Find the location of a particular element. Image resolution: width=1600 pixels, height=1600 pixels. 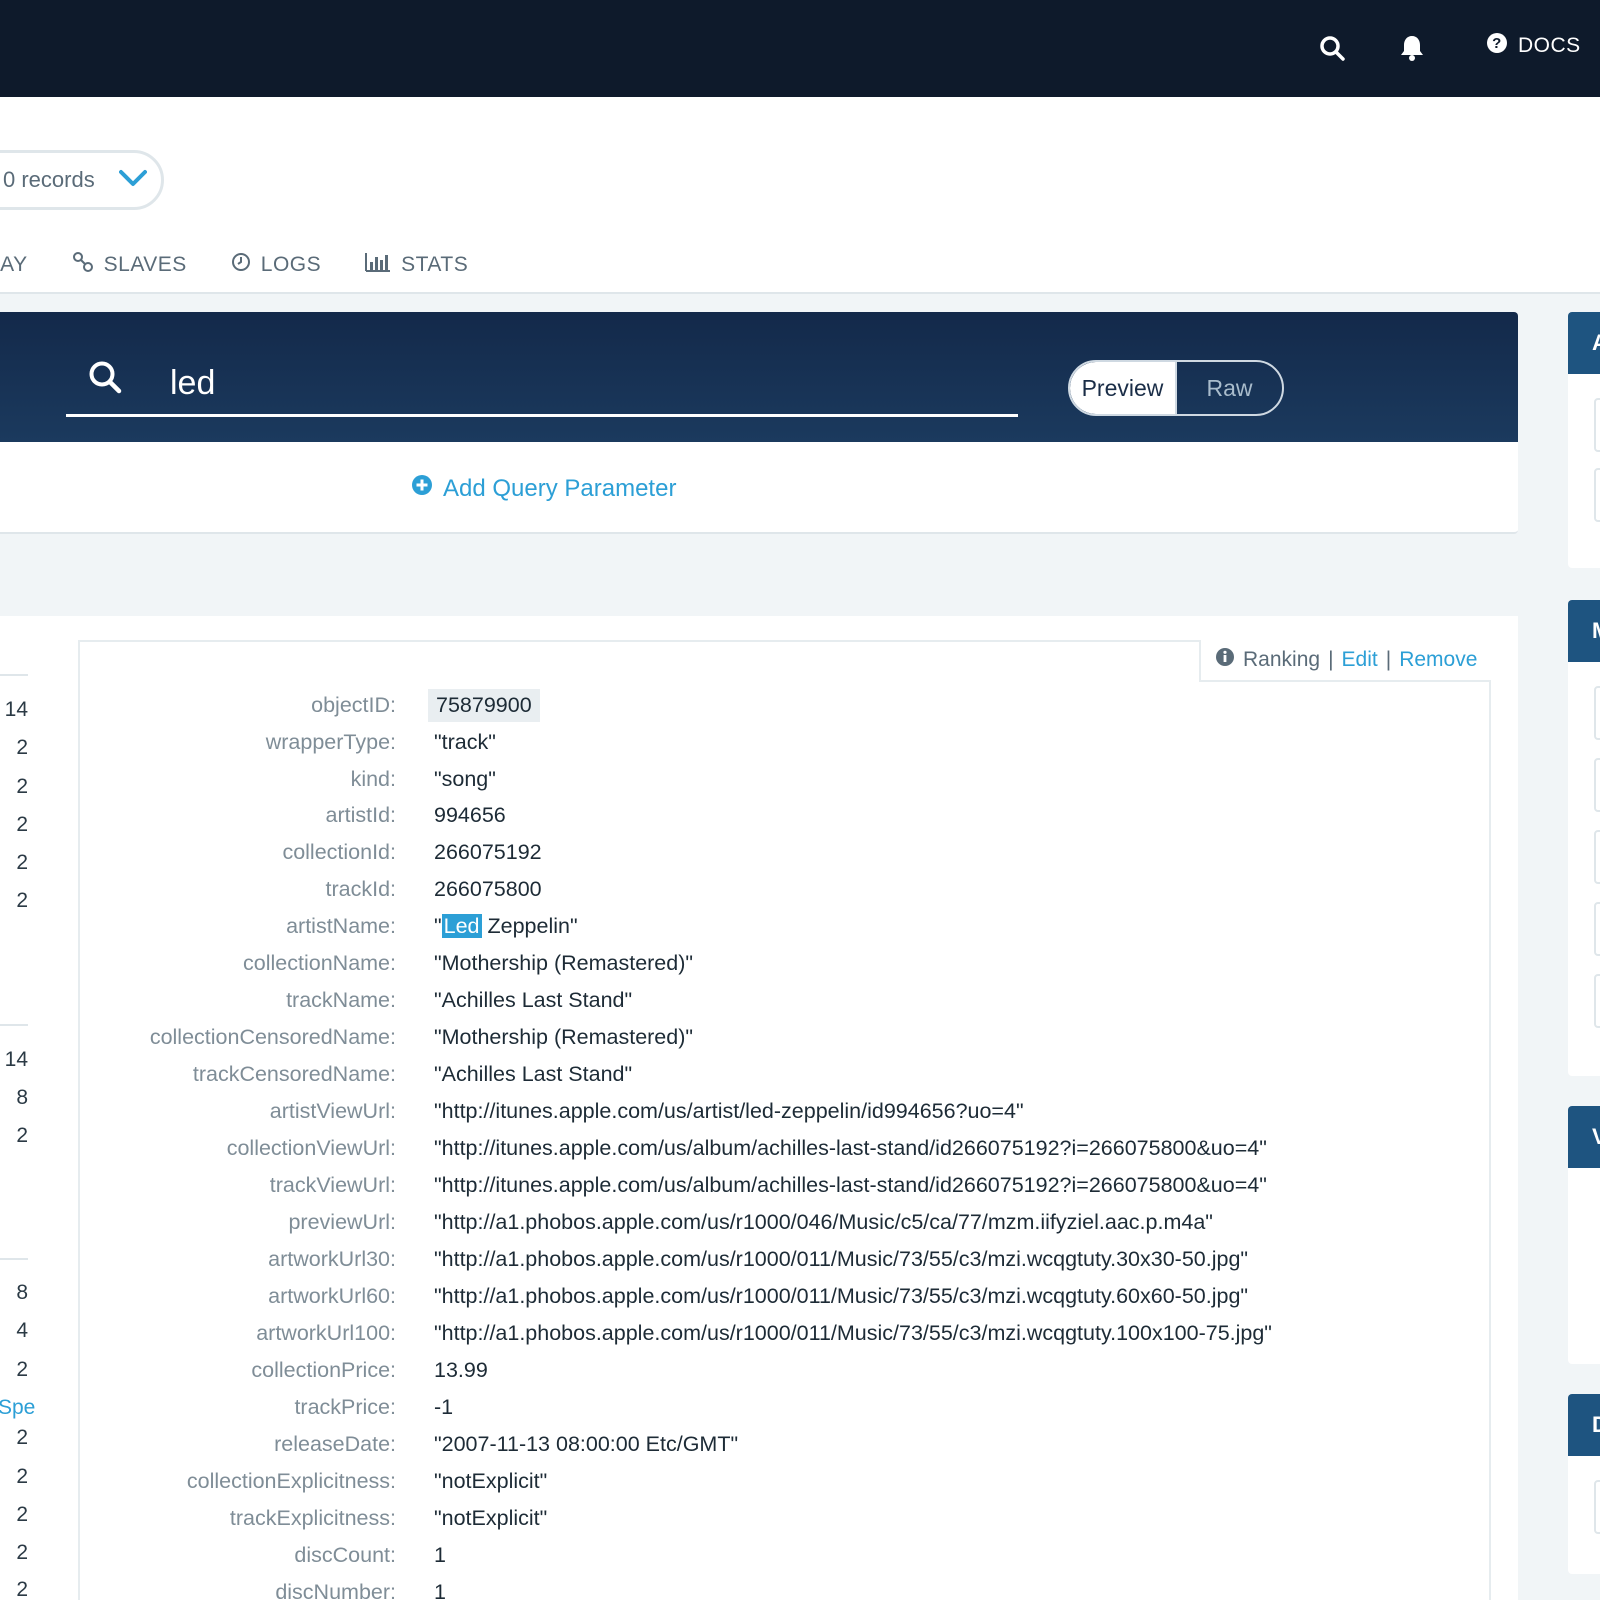

record-field-row: discNumber: 1 is located at coordinates (784, 1587).